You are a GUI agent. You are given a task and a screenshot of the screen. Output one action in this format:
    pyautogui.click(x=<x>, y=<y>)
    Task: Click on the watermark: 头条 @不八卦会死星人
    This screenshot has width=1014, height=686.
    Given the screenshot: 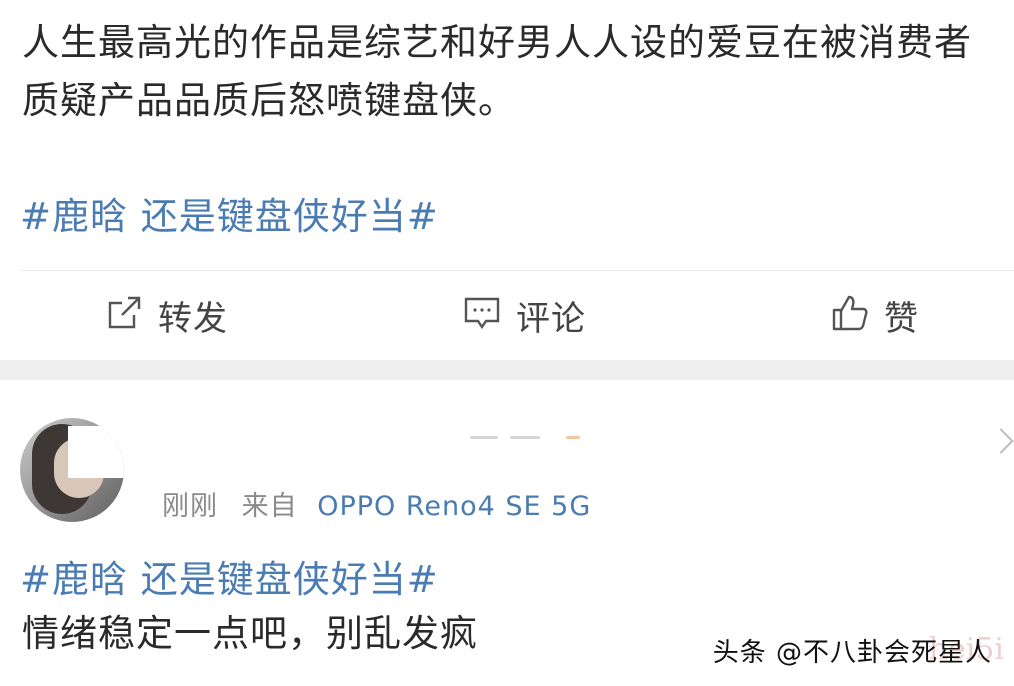 What is the action you would take?
    pyautogui.click(x=852, y=653)
    